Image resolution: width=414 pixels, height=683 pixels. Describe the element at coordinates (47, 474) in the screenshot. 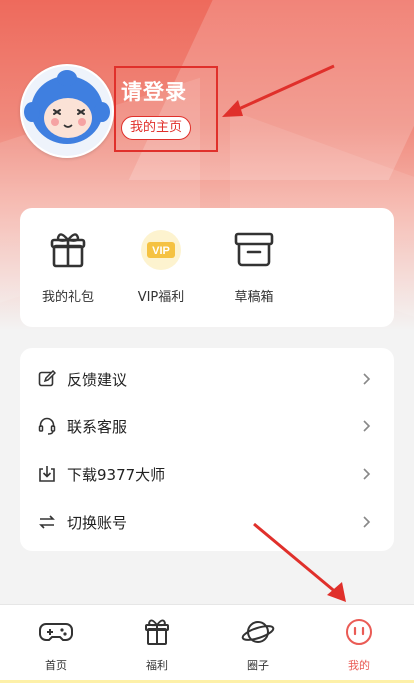

I see `download-icon` at that location.